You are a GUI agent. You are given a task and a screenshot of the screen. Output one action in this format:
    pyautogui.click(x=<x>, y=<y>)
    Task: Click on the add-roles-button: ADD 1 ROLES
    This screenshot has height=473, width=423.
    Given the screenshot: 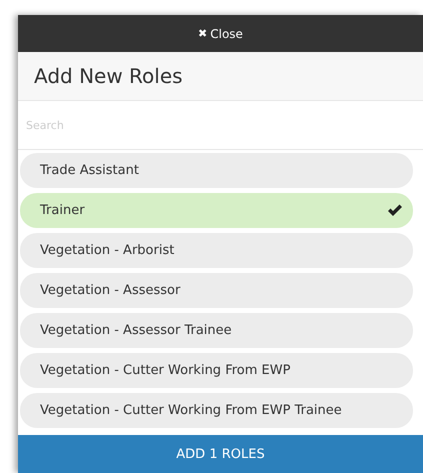 What is the action you would take?
    pyautogui.click(x=220, y=454)
    